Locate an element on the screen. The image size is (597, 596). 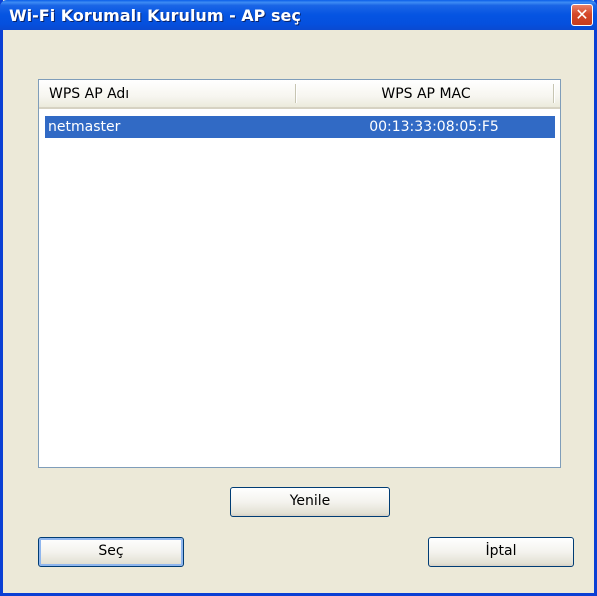
column-separator is located at coordinates (554, 93).